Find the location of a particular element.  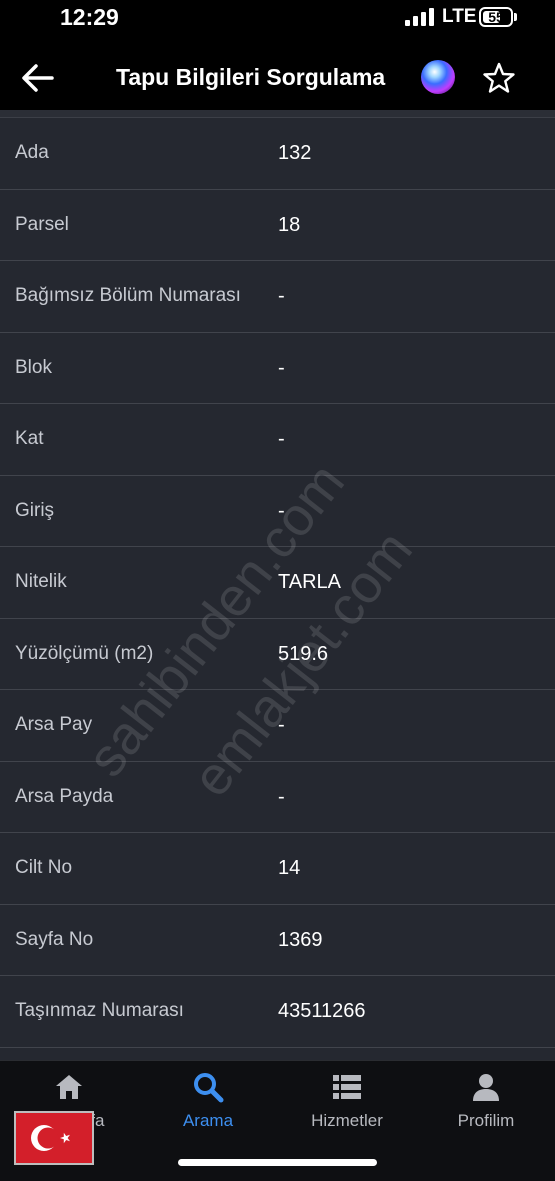

tab-profilim: Profilim is located at coordinates (486, 1101).